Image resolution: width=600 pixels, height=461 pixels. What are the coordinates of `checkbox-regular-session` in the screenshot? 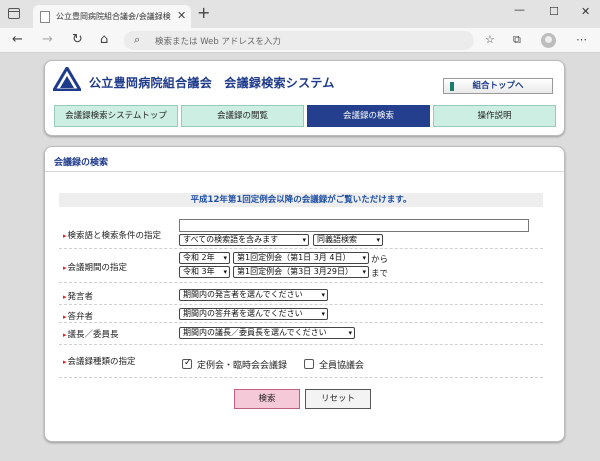 It's located at (187, 363).